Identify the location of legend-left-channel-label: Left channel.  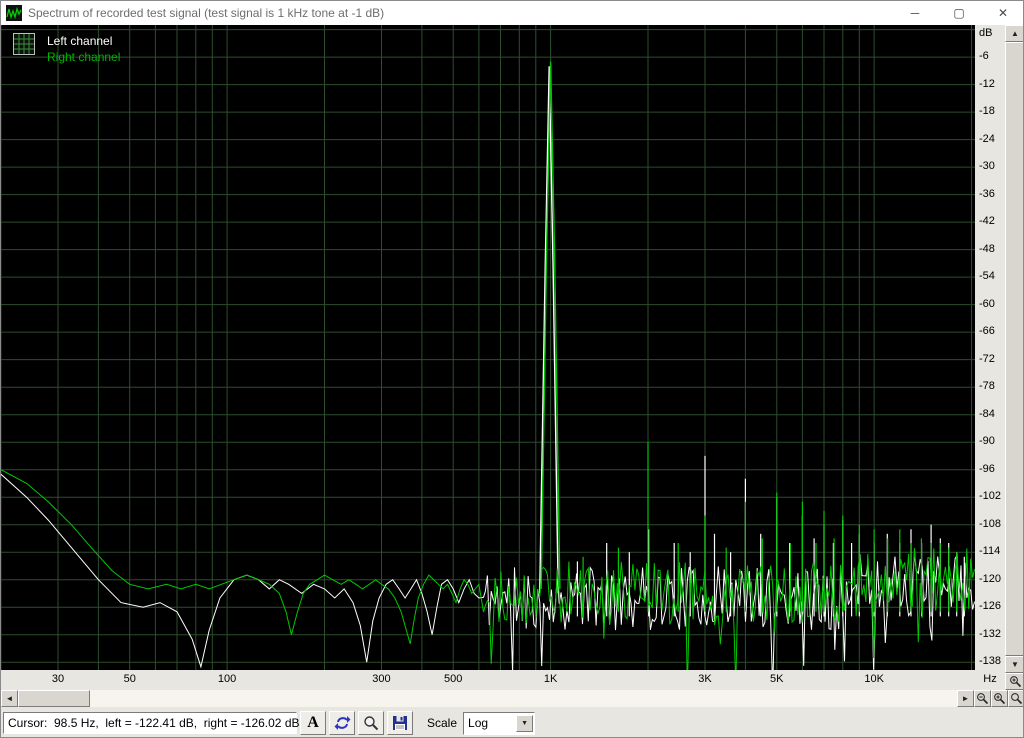
(80, 41).